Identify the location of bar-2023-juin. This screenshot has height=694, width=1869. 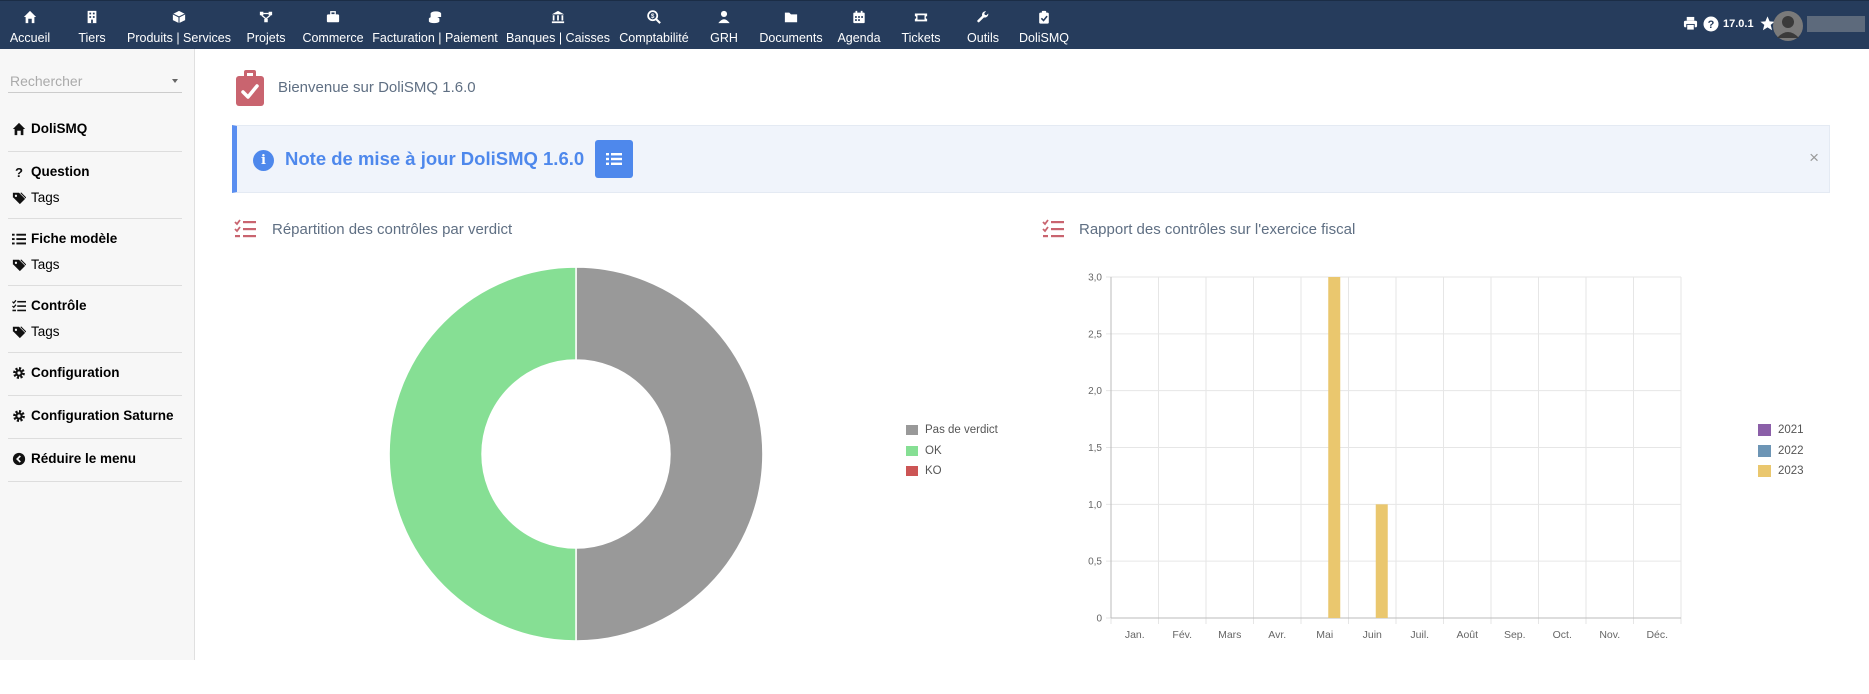
(1381, 561).